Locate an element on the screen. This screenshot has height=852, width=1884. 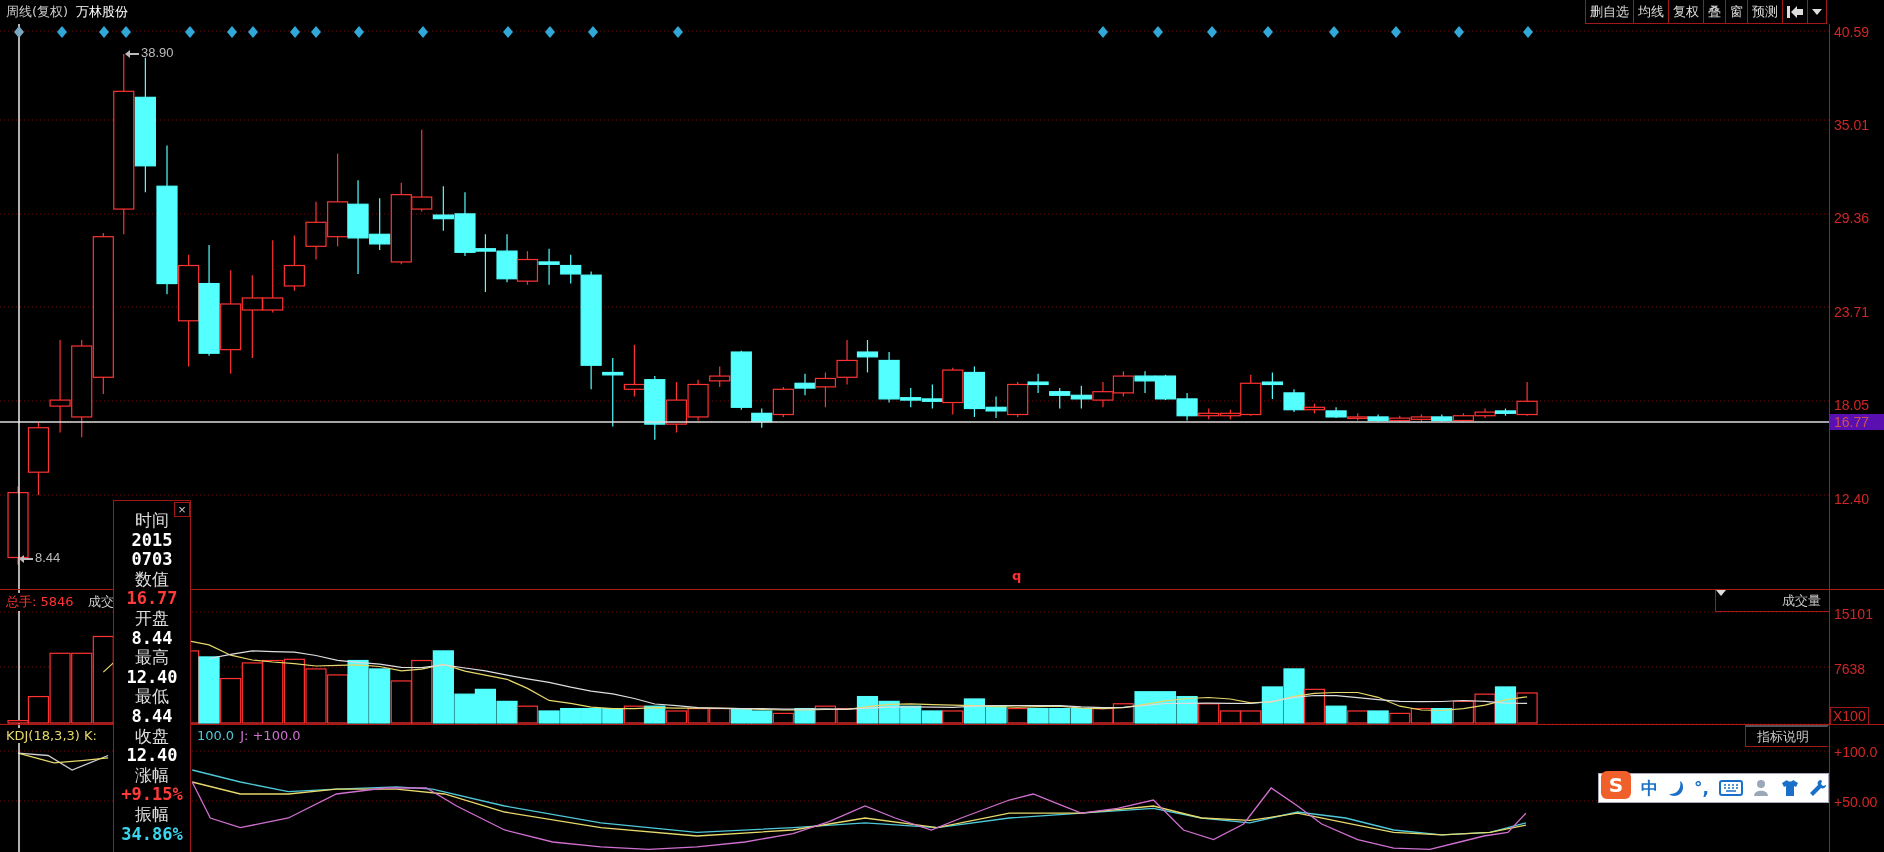
left-arrow-icon is located at coordinates (26, 559).